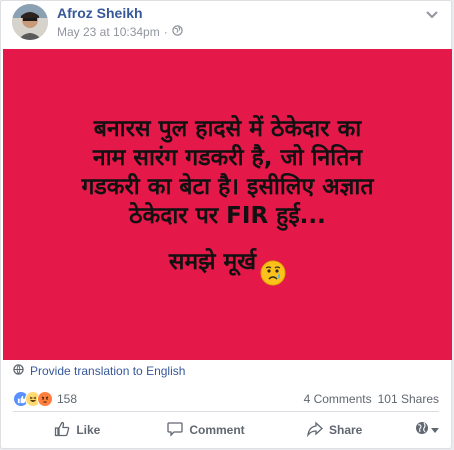 The height and width of the screenshot is (450, 454). I want to click on share-arrow-icon, so click(315, 430).